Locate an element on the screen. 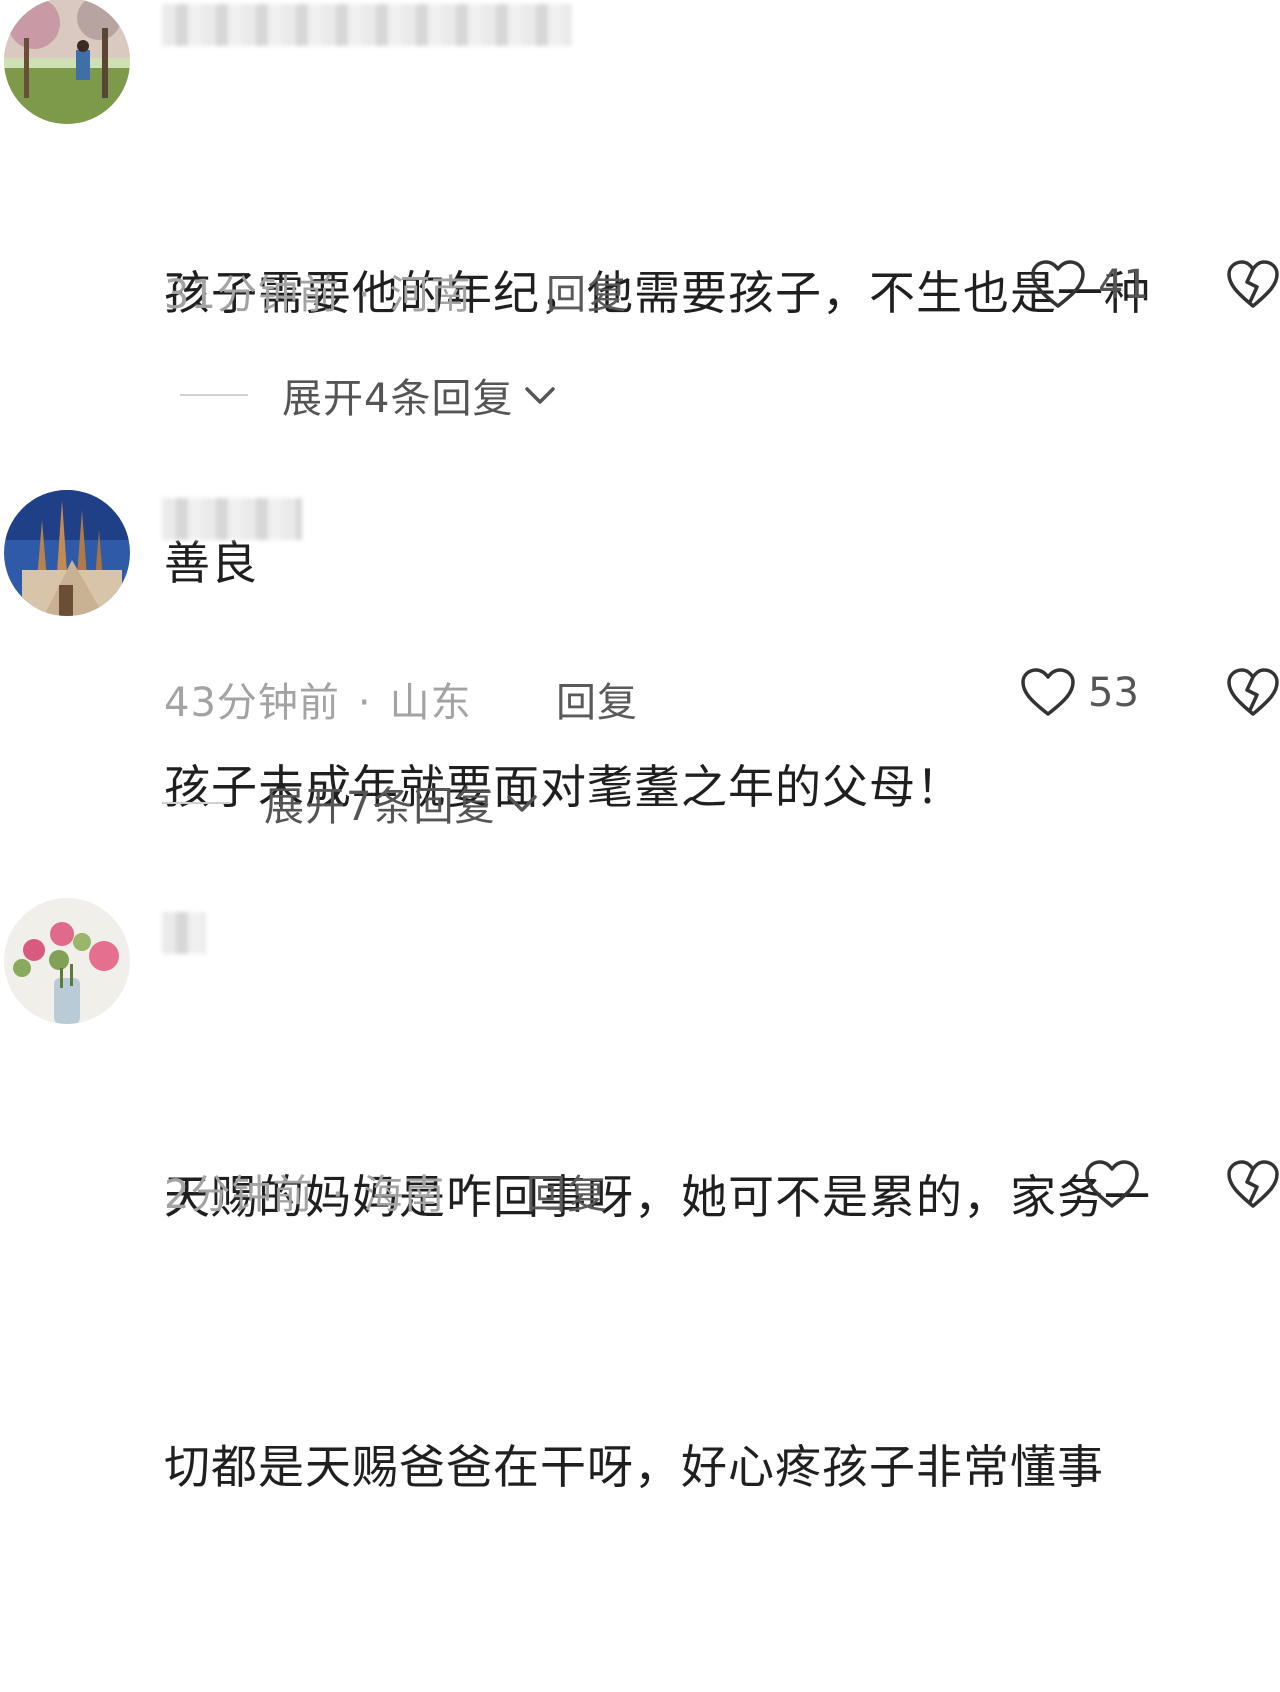 The width and height of the screenshot is (1280, 1692). expand-replies-label: 展开7条回复 is located at coordinates (380, 807).